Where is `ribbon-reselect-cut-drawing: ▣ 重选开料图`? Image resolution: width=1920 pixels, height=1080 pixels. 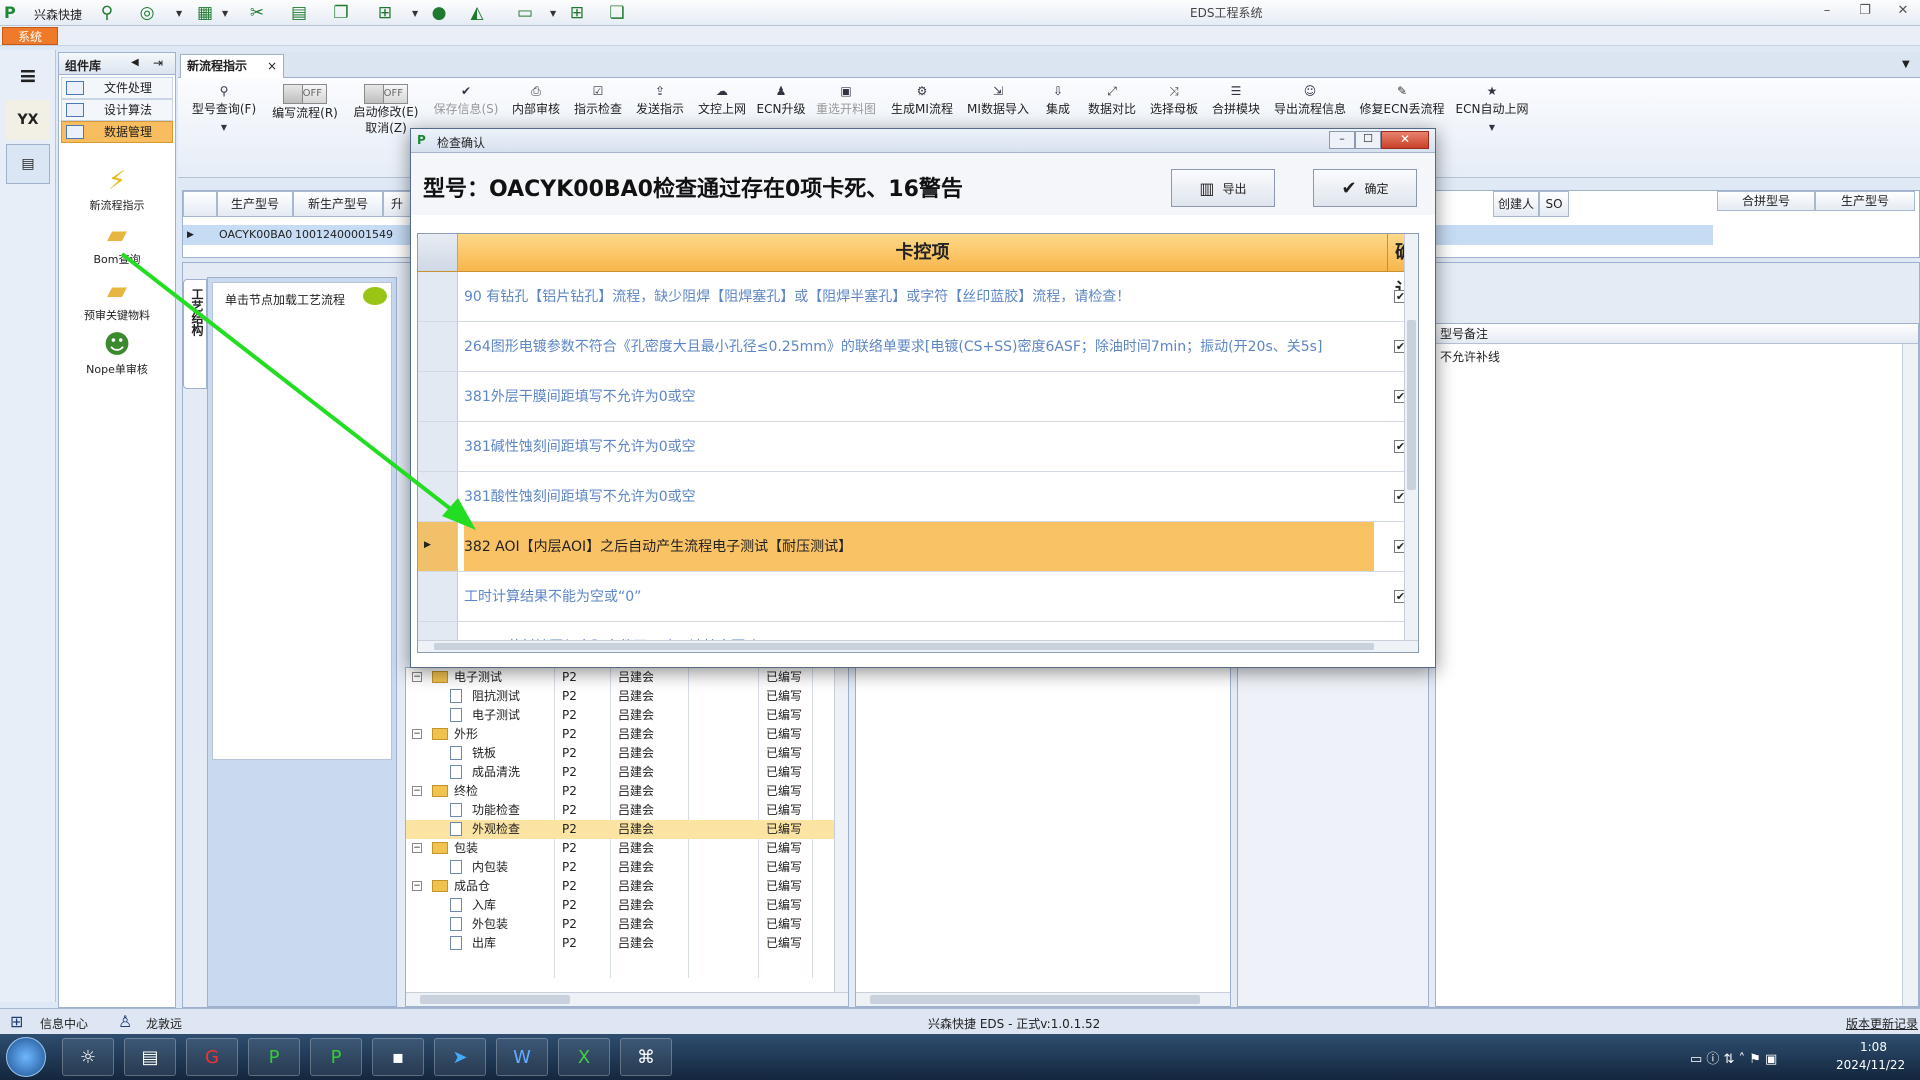
ribbon-reselect-cut-drawing: ▣ 重选开料图 is located at coordinates (846, 100).